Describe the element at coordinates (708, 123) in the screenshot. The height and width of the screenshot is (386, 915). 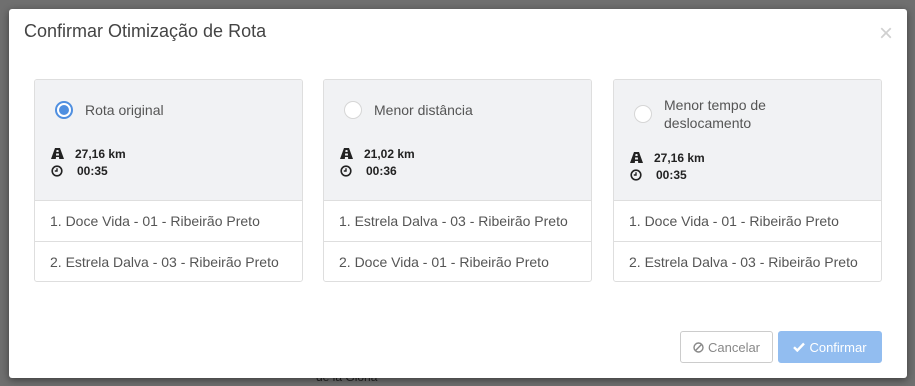
I see `option-label-line2: deslocamento` at that location.